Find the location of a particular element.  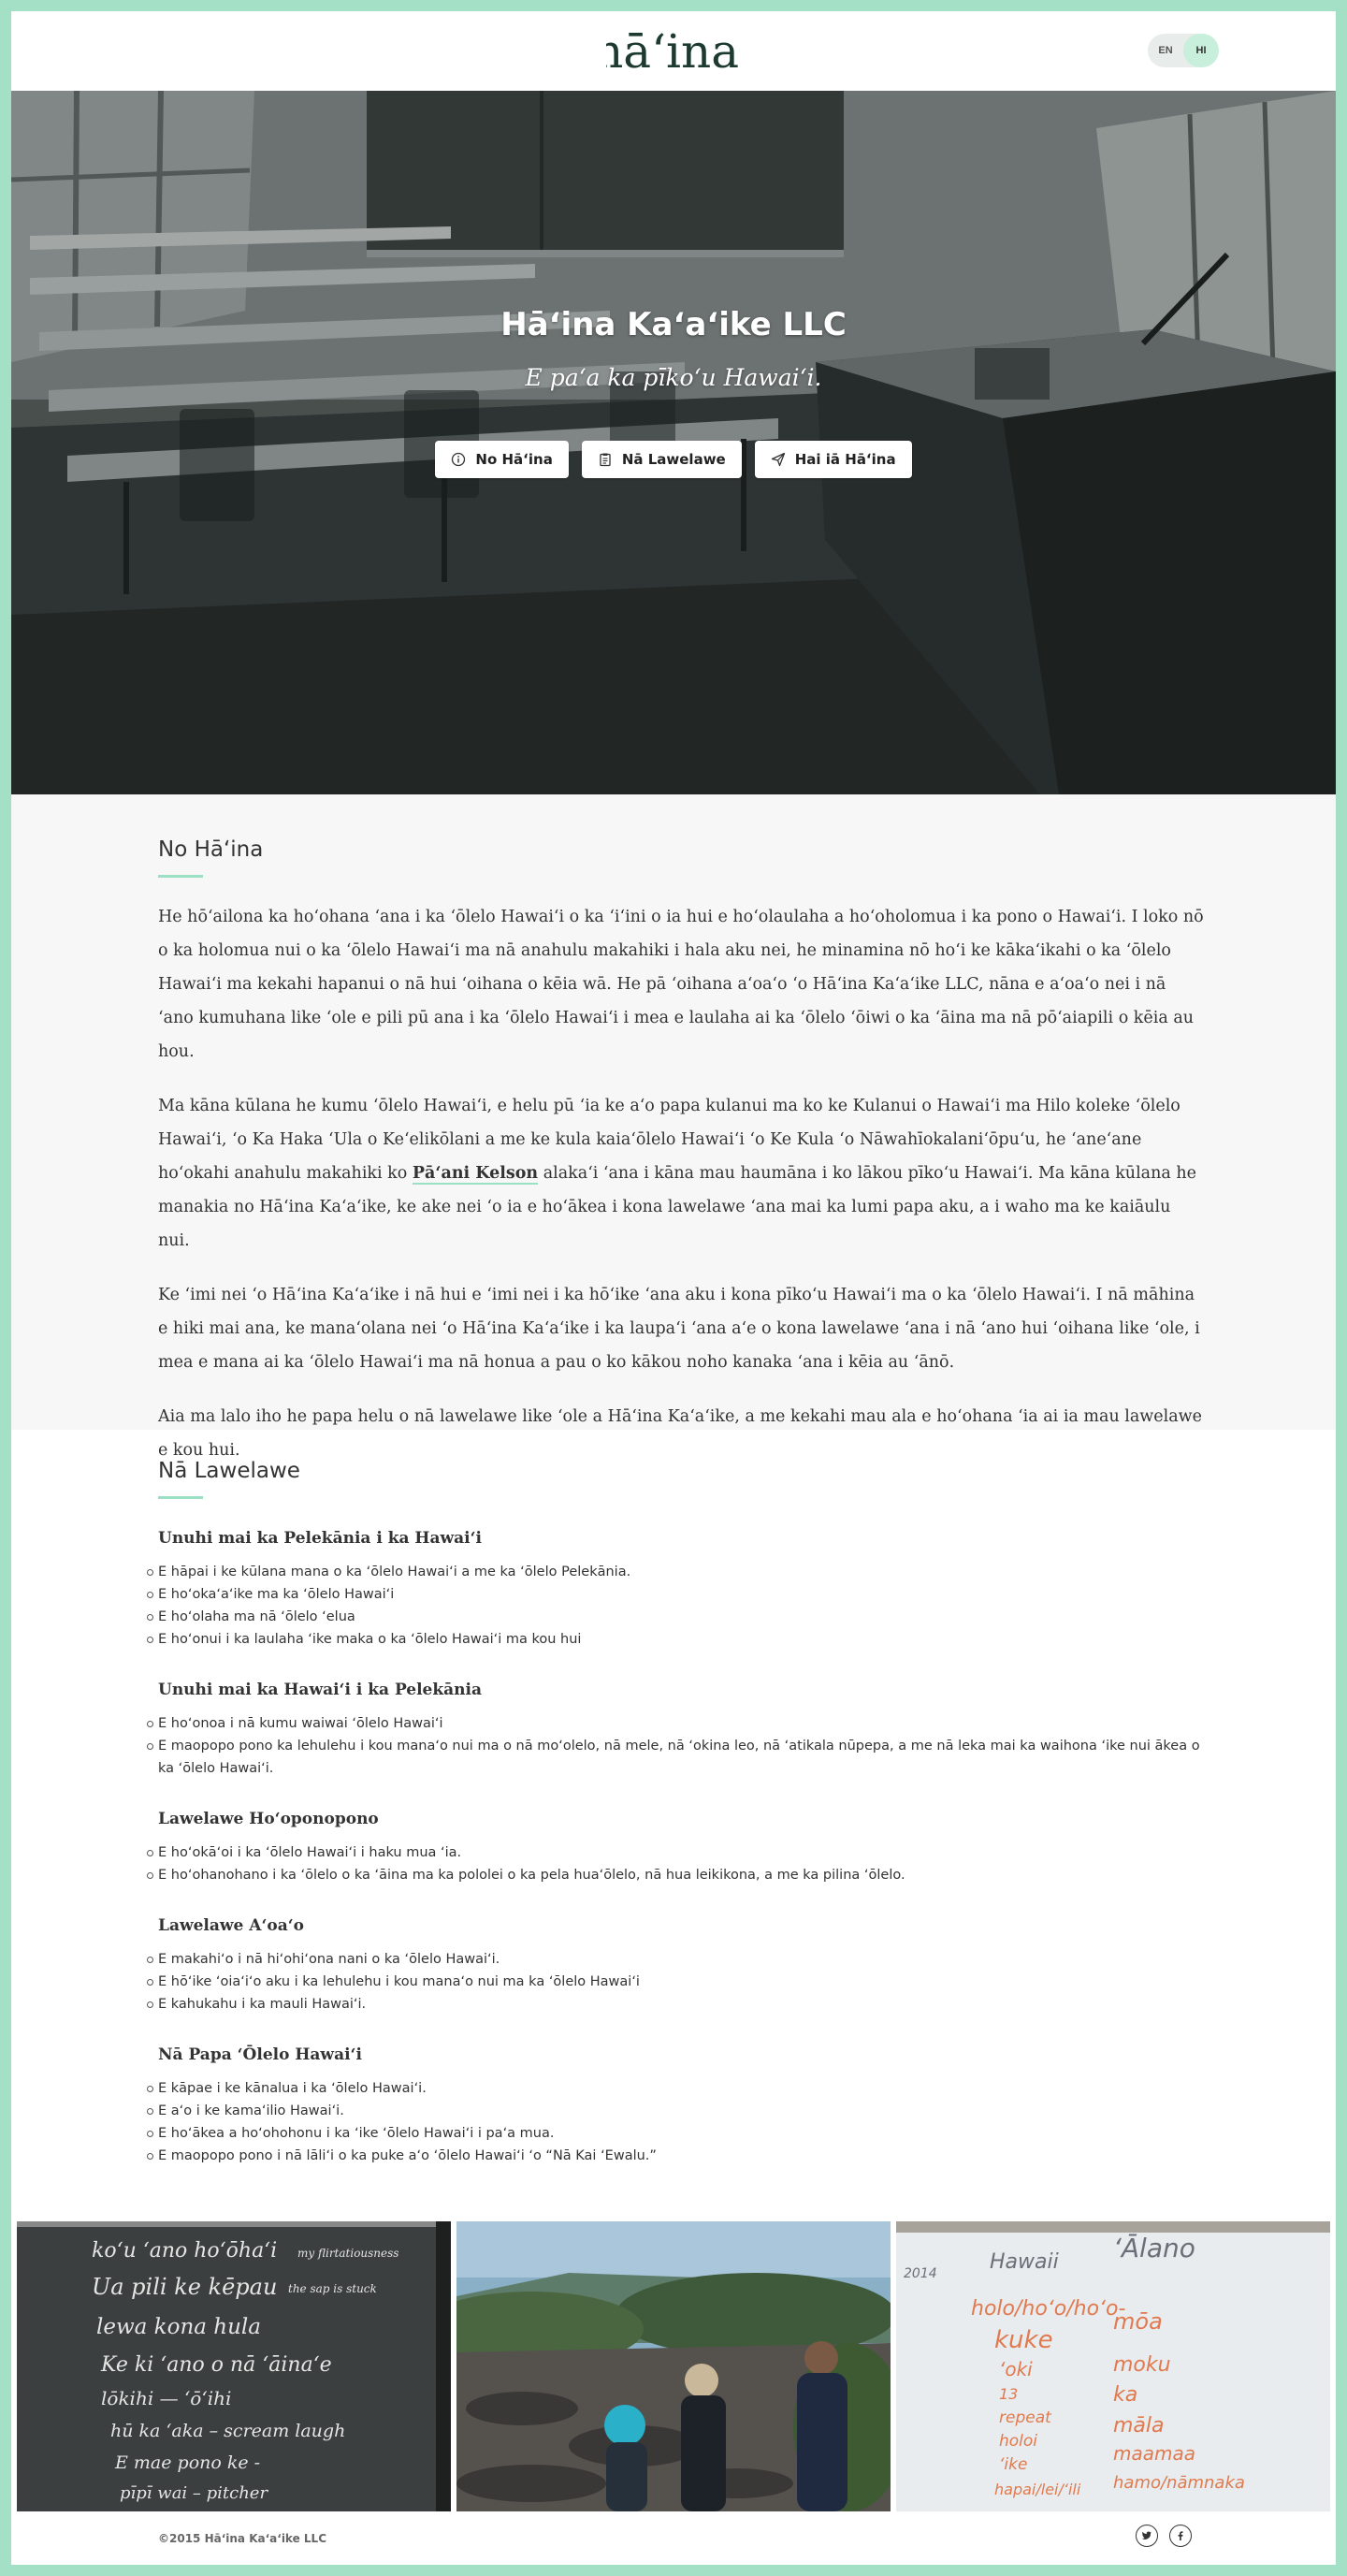

whiteboard-text: ka is located at coordinates (1125, 2395).